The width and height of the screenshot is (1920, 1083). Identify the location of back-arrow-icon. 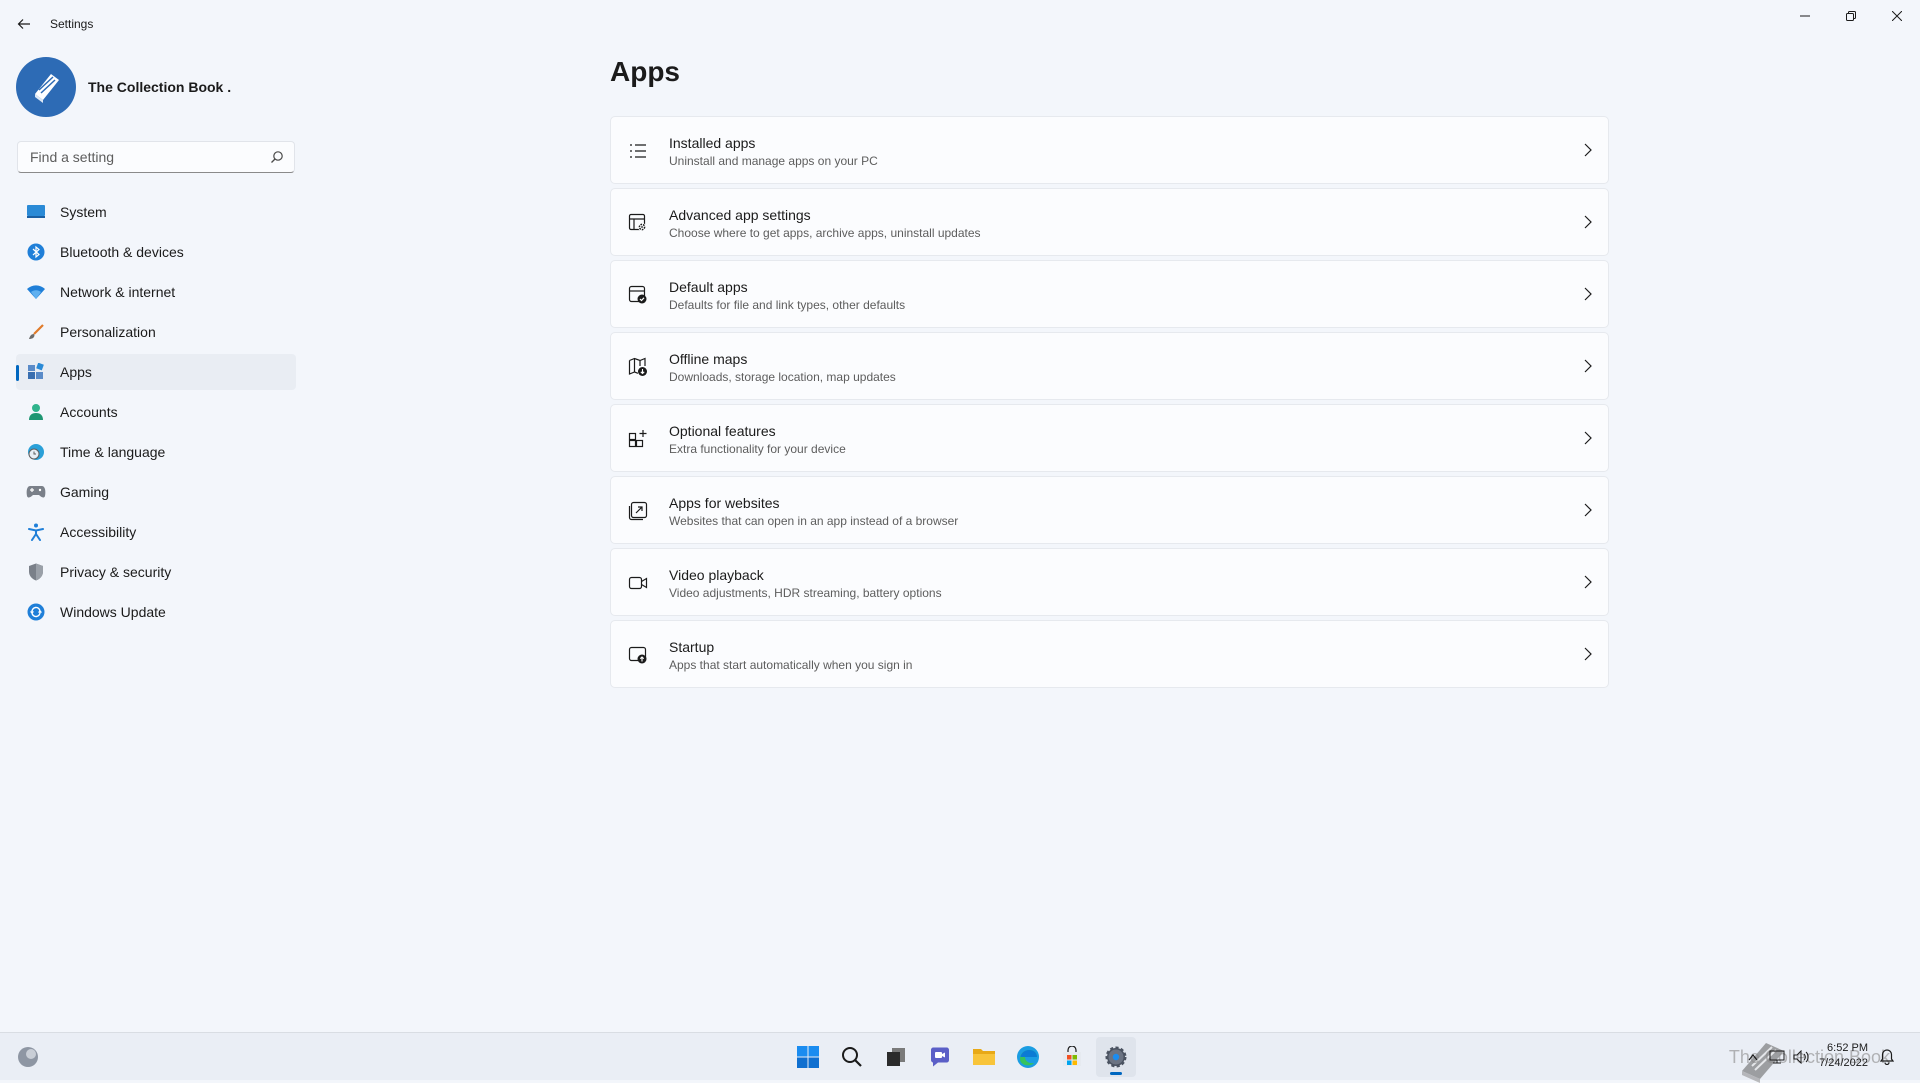
(23, 24).